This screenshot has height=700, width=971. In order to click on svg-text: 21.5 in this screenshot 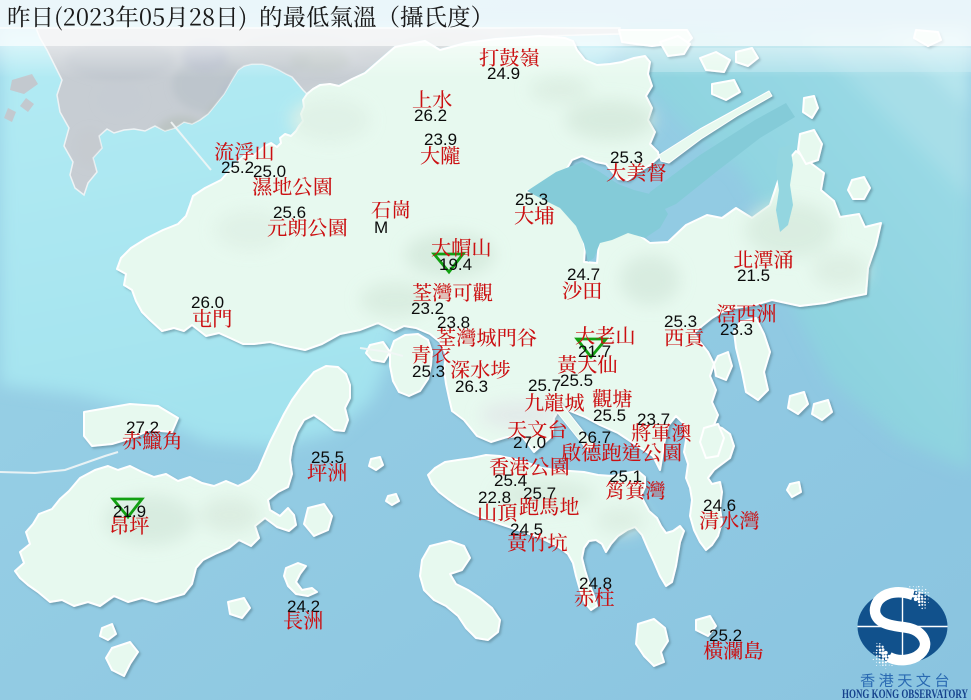, I will do `click(753, 275)`.